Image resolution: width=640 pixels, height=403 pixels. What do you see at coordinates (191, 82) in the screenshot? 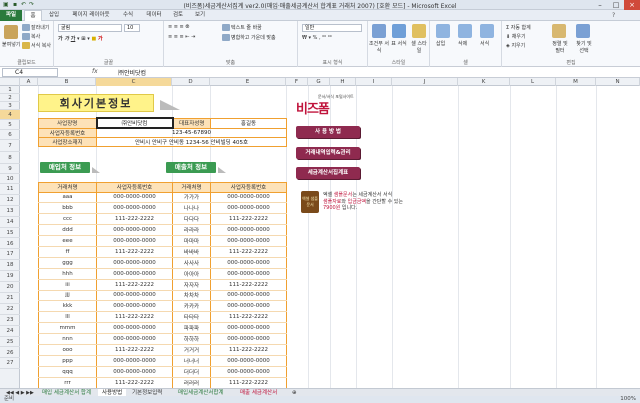
I see `column-header: D` at bounding box center [191, 82].